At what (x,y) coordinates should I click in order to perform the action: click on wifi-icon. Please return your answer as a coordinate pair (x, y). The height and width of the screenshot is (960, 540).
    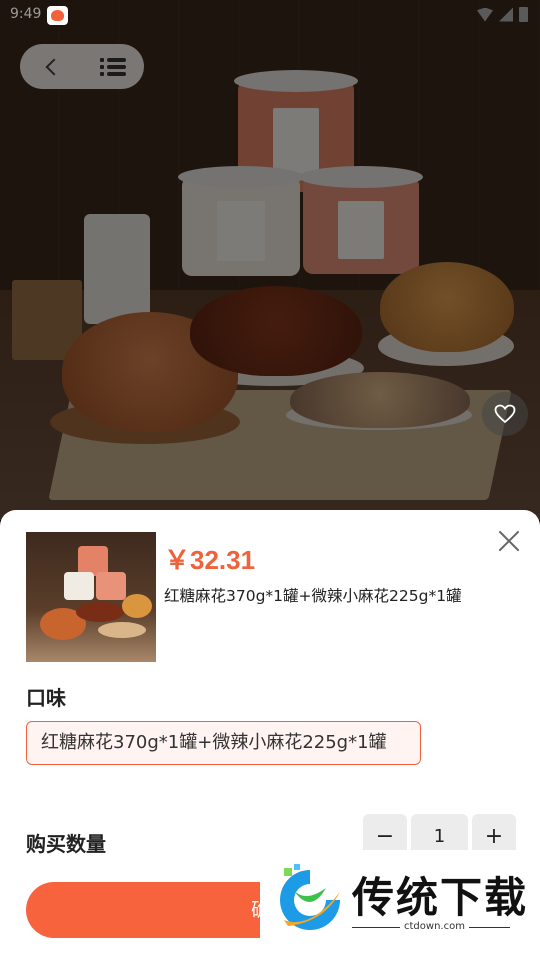
    Looking at the image, I should click on (485, 14).